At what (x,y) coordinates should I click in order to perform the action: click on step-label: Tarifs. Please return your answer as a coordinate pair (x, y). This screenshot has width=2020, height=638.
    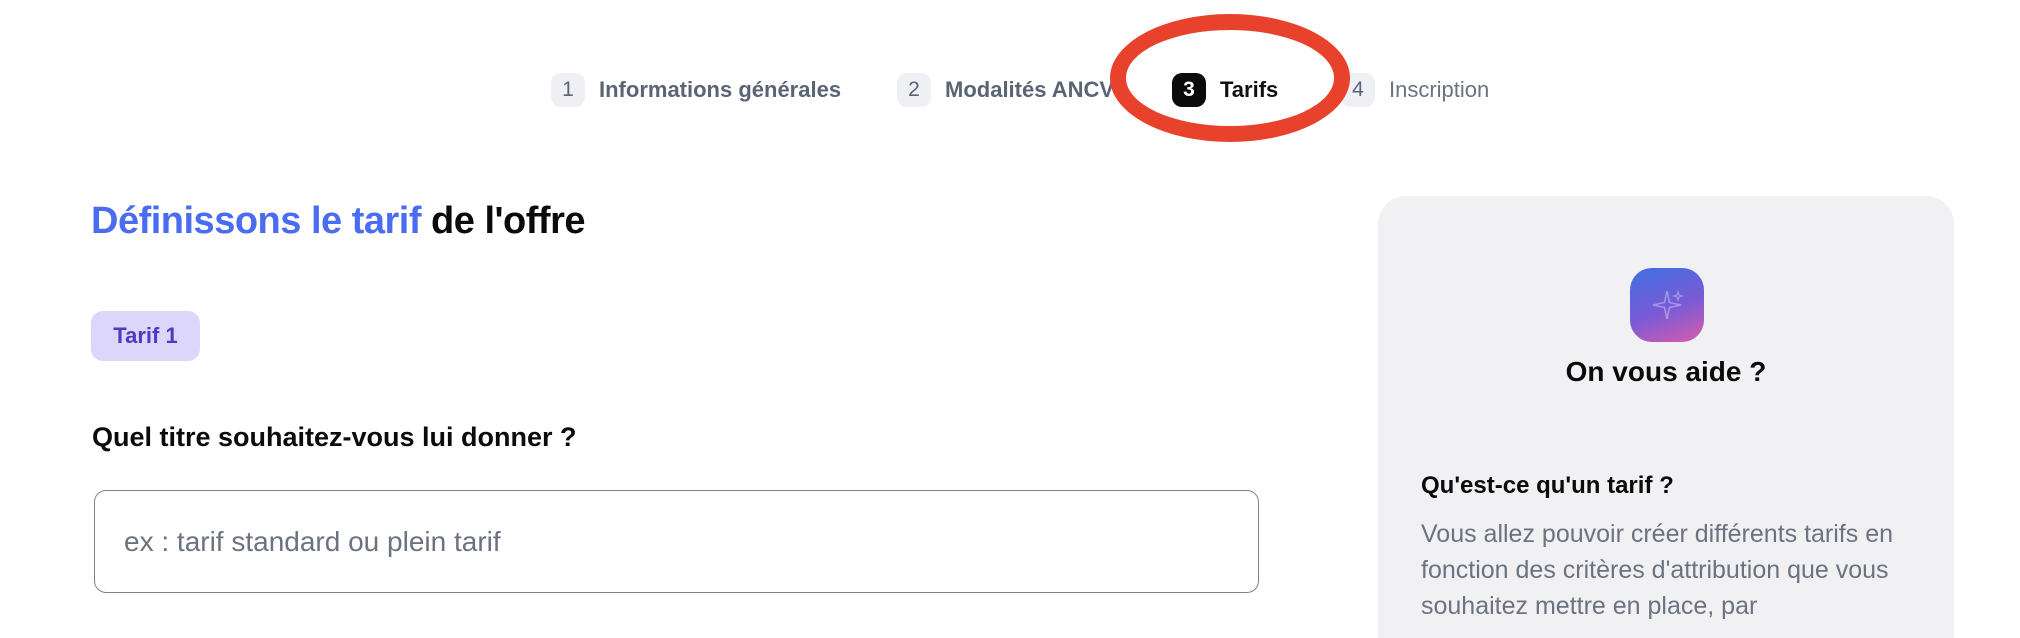
    Looking at the image, I should click on (1249, 89).